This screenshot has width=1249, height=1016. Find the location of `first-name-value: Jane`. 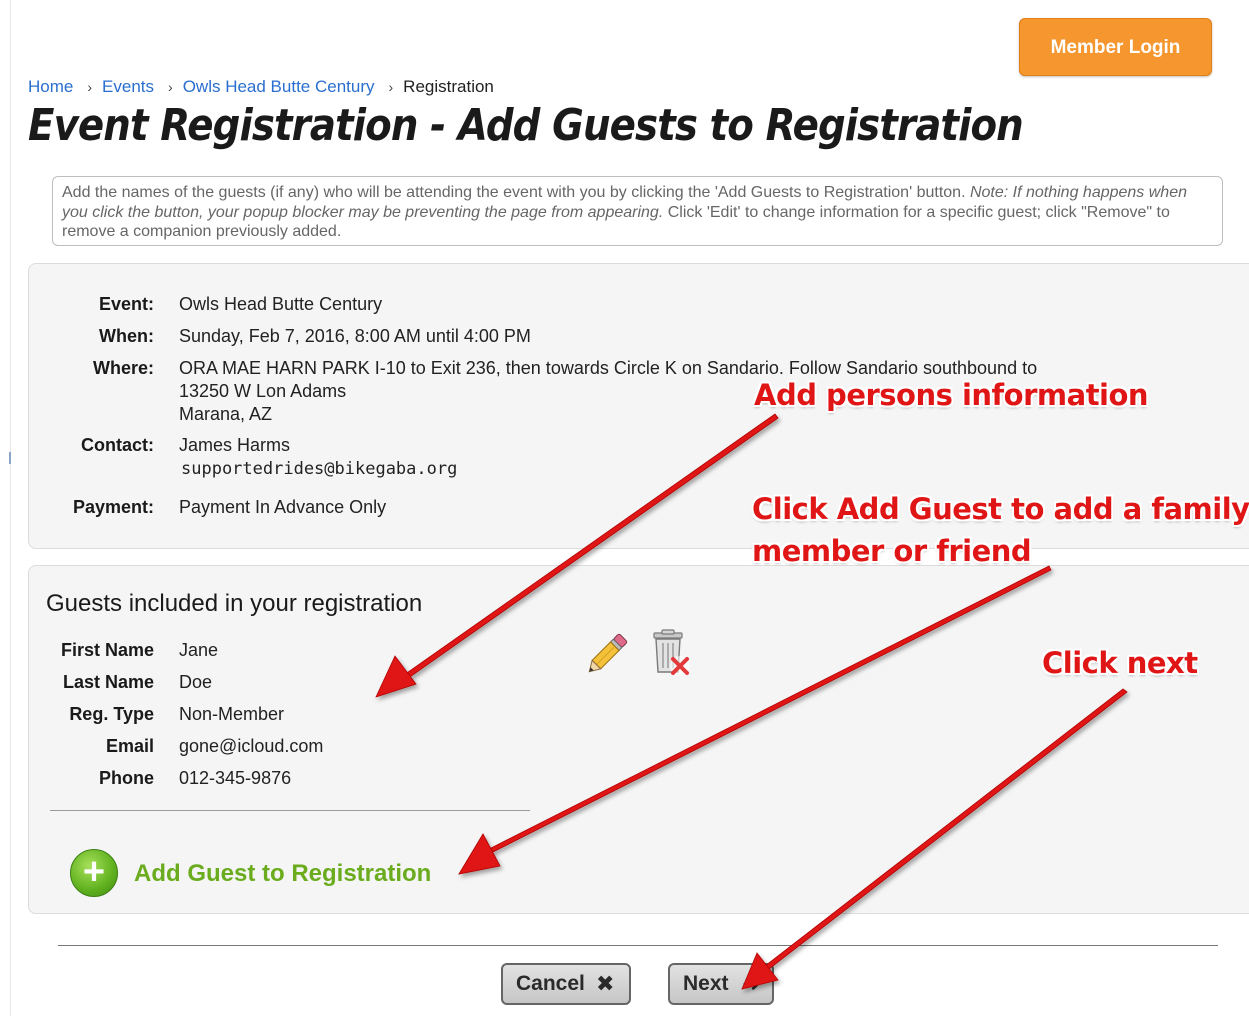

first-name-value: Jane is located at coordinates (199, 650).